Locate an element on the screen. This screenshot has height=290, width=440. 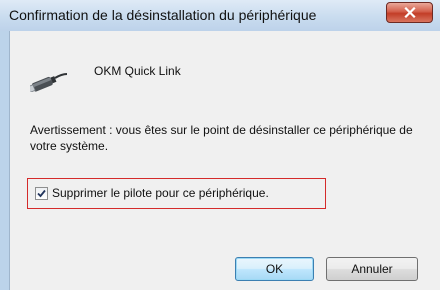
checkmark-icon is located at coordinates (41, 193).